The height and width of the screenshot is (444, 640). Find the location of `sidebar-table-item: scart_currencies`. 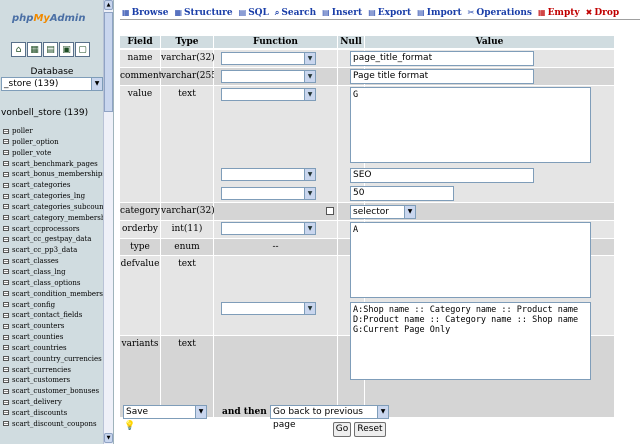

sidebar-table-item: scart_currencies is located at coordinates (58, 370).